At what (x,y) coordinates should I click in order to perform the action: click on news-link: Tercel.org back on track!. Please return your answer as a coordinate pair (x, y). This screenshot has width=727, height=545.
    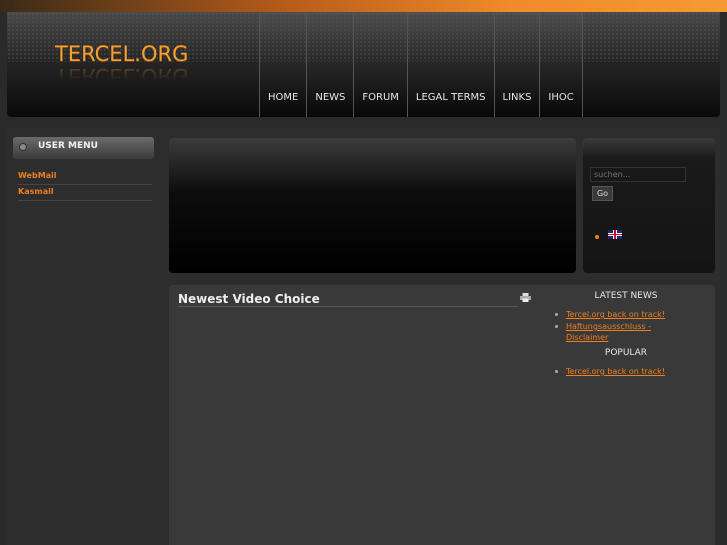
    Looking at the image, I should click on (615, 314).